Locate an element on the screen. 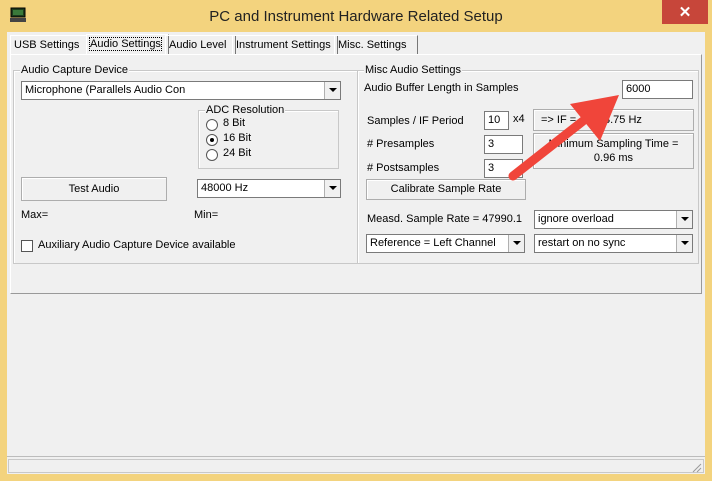 Image resolution: width=712 pixels, height=481 pixels. annotation-arrow-icon is located at coordinates (563, 138).